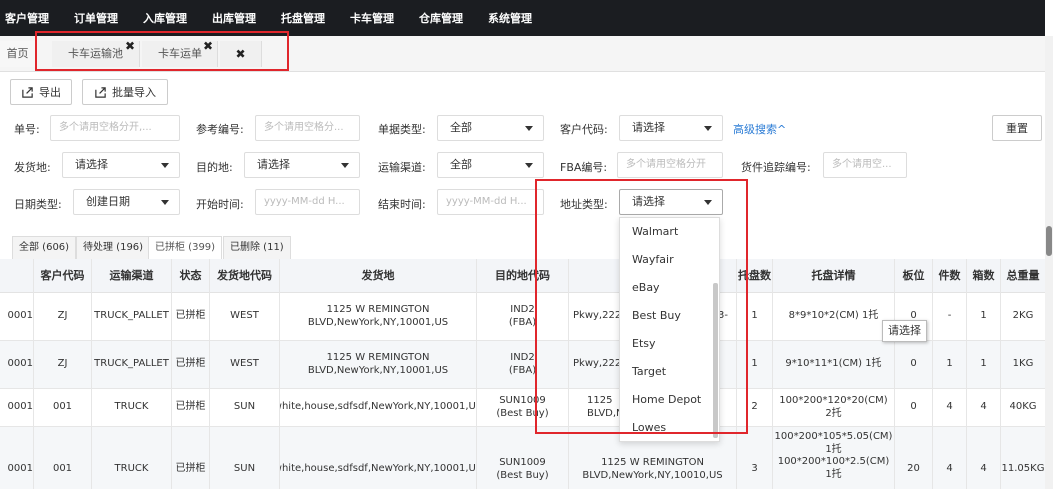  I want to click on cell-origin: white,house,sdfsdf,NewYork,NY,10001,US, so click(378, 458).